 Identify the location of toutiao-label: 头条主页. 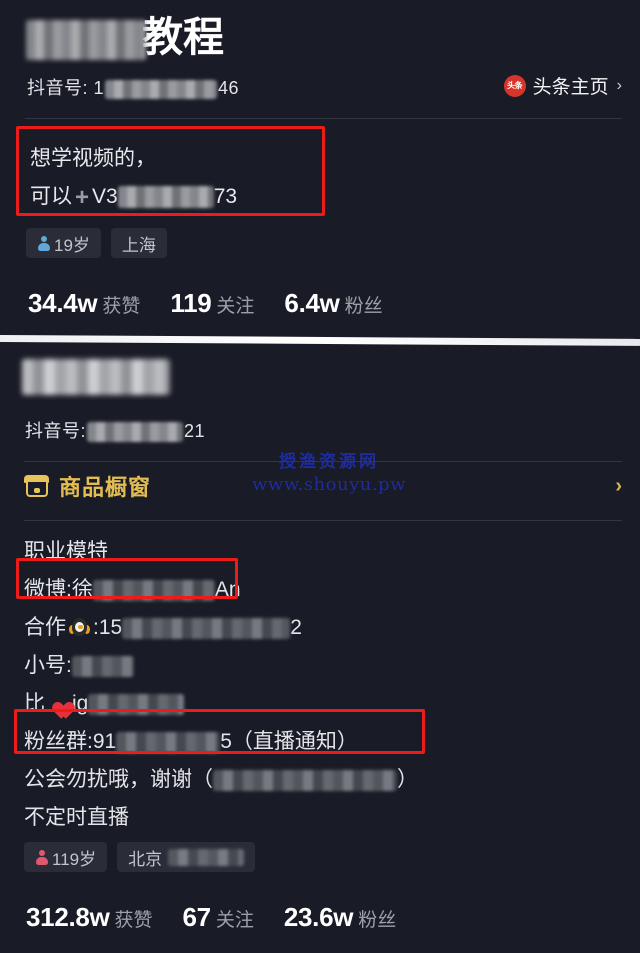
(570, 87).